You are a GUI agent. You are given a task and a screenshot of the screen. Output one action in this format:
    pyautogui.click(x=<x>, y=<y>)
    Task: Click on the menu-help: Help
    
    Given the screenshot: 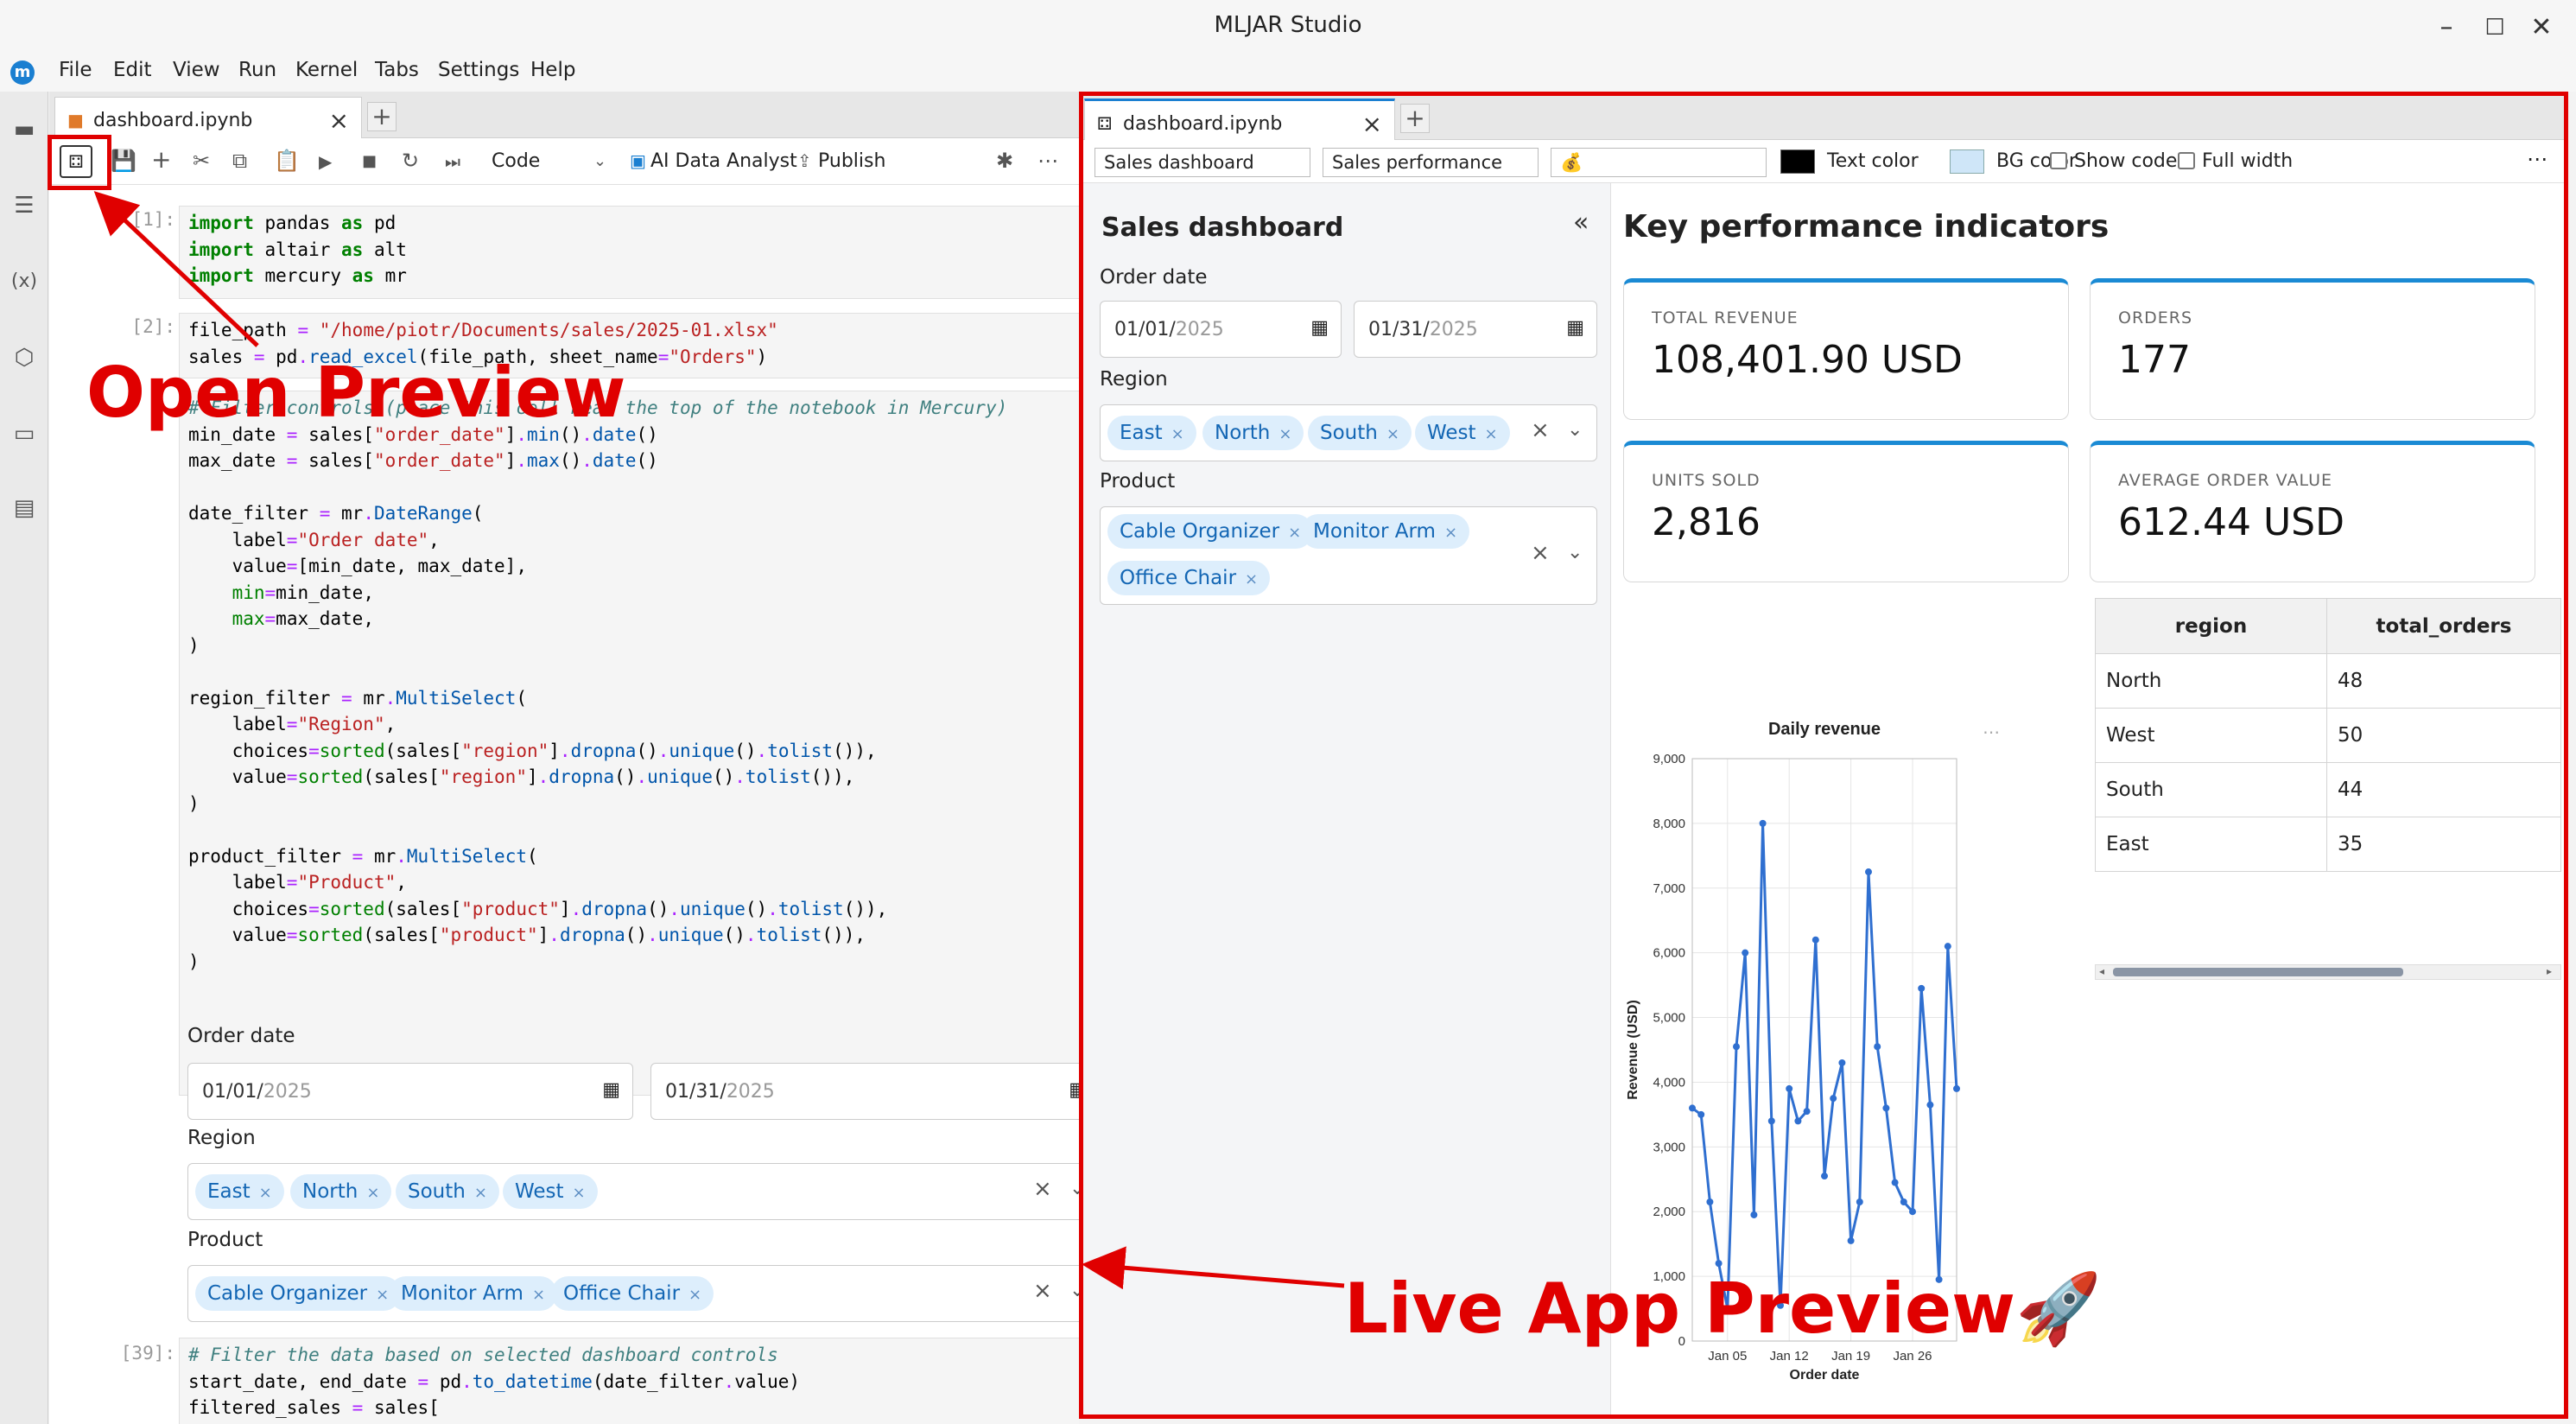 What is the action you would take?
    pyautogui.click(x=552, y=70)
    